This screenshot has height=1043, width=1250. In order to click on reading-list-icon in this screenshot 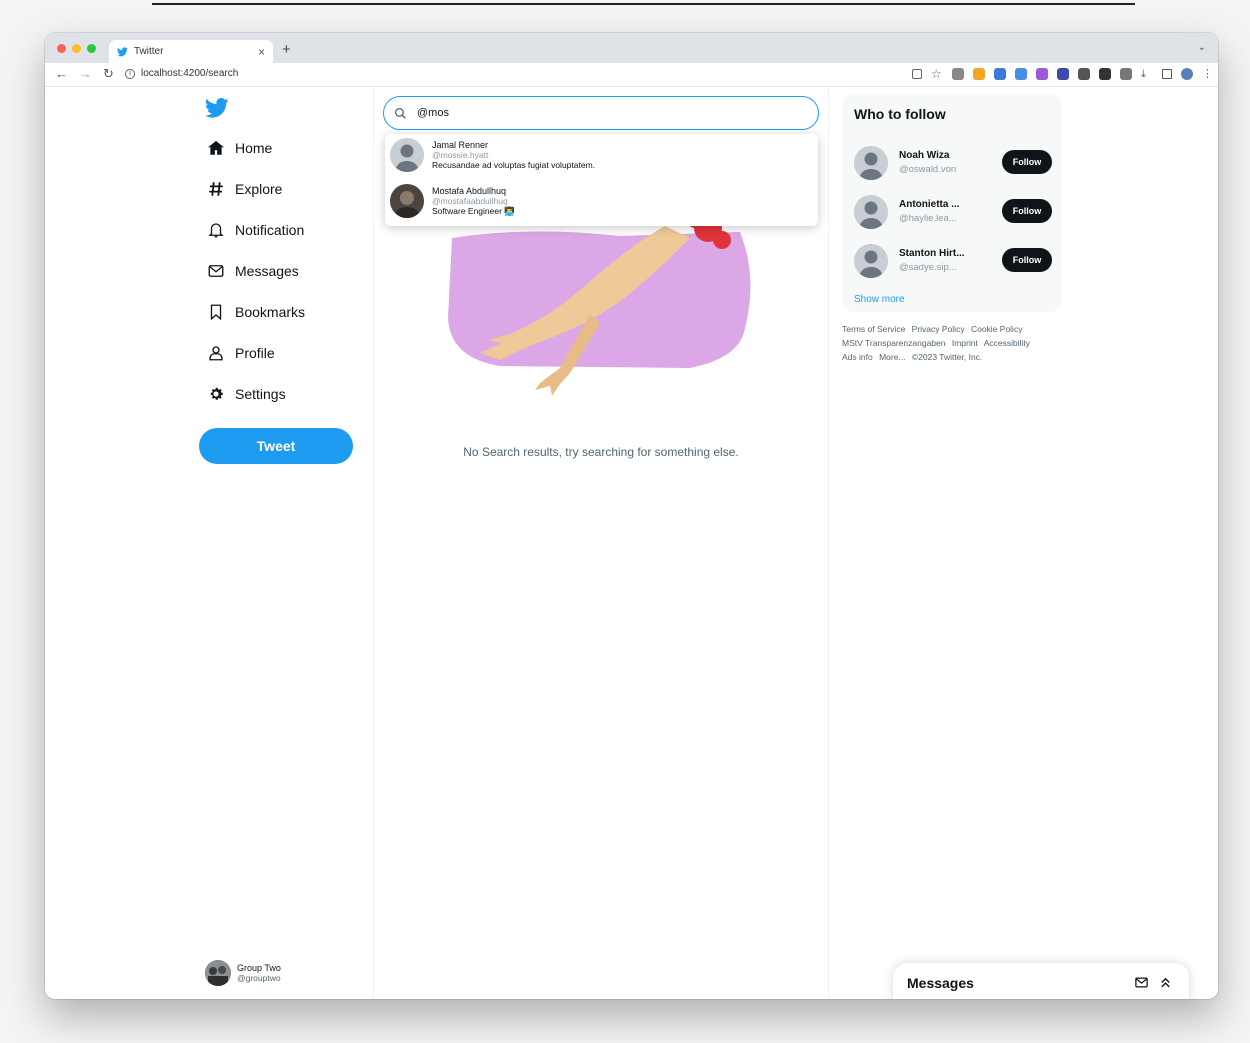, I will do `click(1126, 74)`.